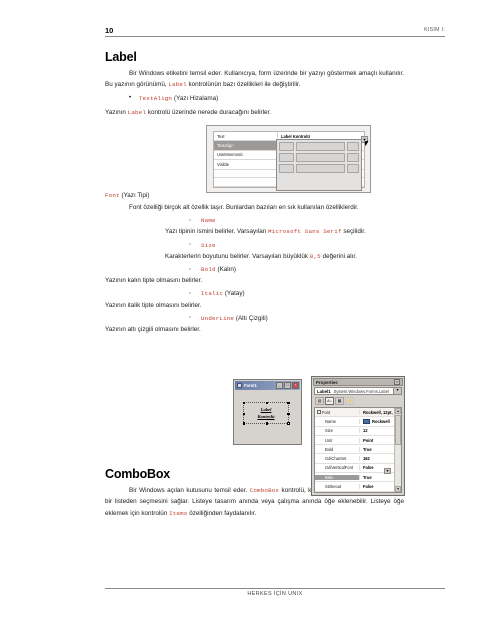 This screenshot has height=619, width=500. Describe the element at coordinates (353, 146) in the screenshot. I see `align-cell-topright` at that location.